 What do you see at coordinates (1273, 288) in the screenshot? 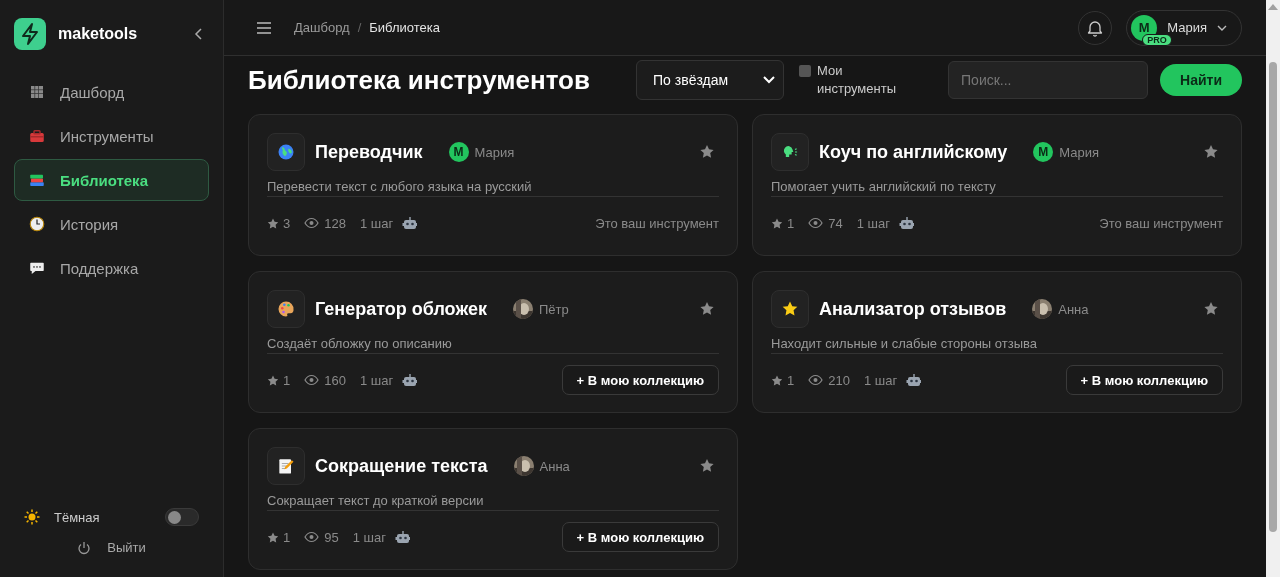
I see `scrollbar` at bounding box center [1273, 288].